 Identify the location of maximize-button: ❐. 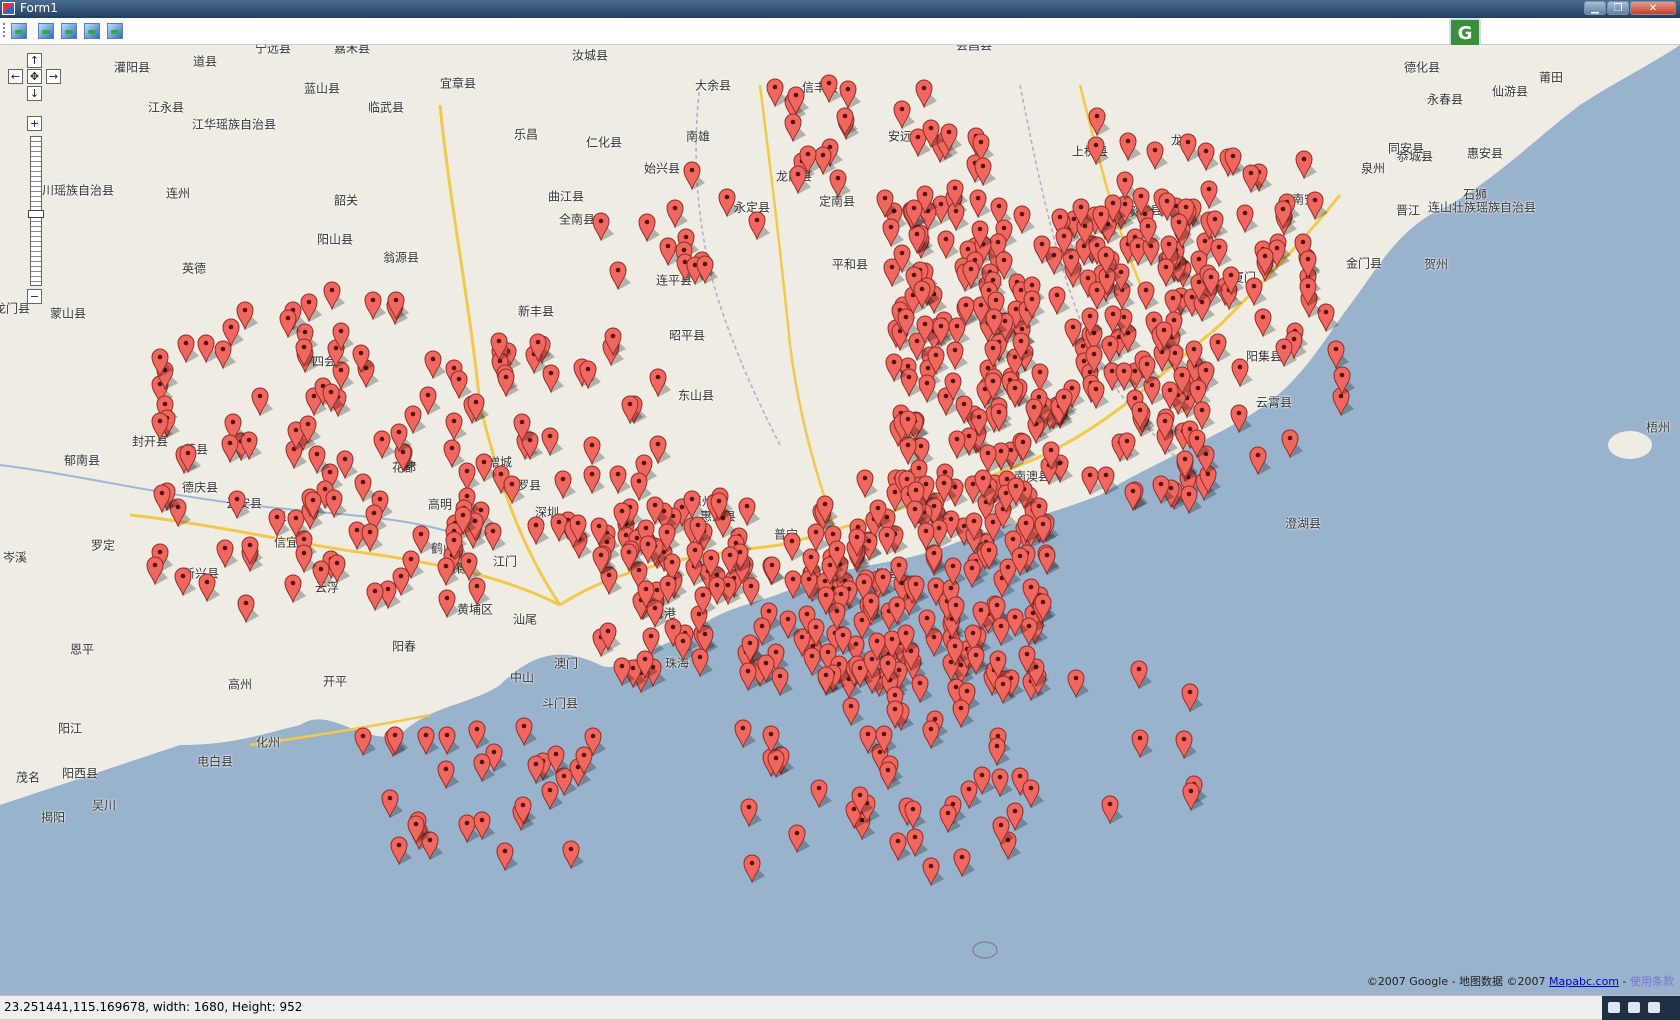
(1618, 8).